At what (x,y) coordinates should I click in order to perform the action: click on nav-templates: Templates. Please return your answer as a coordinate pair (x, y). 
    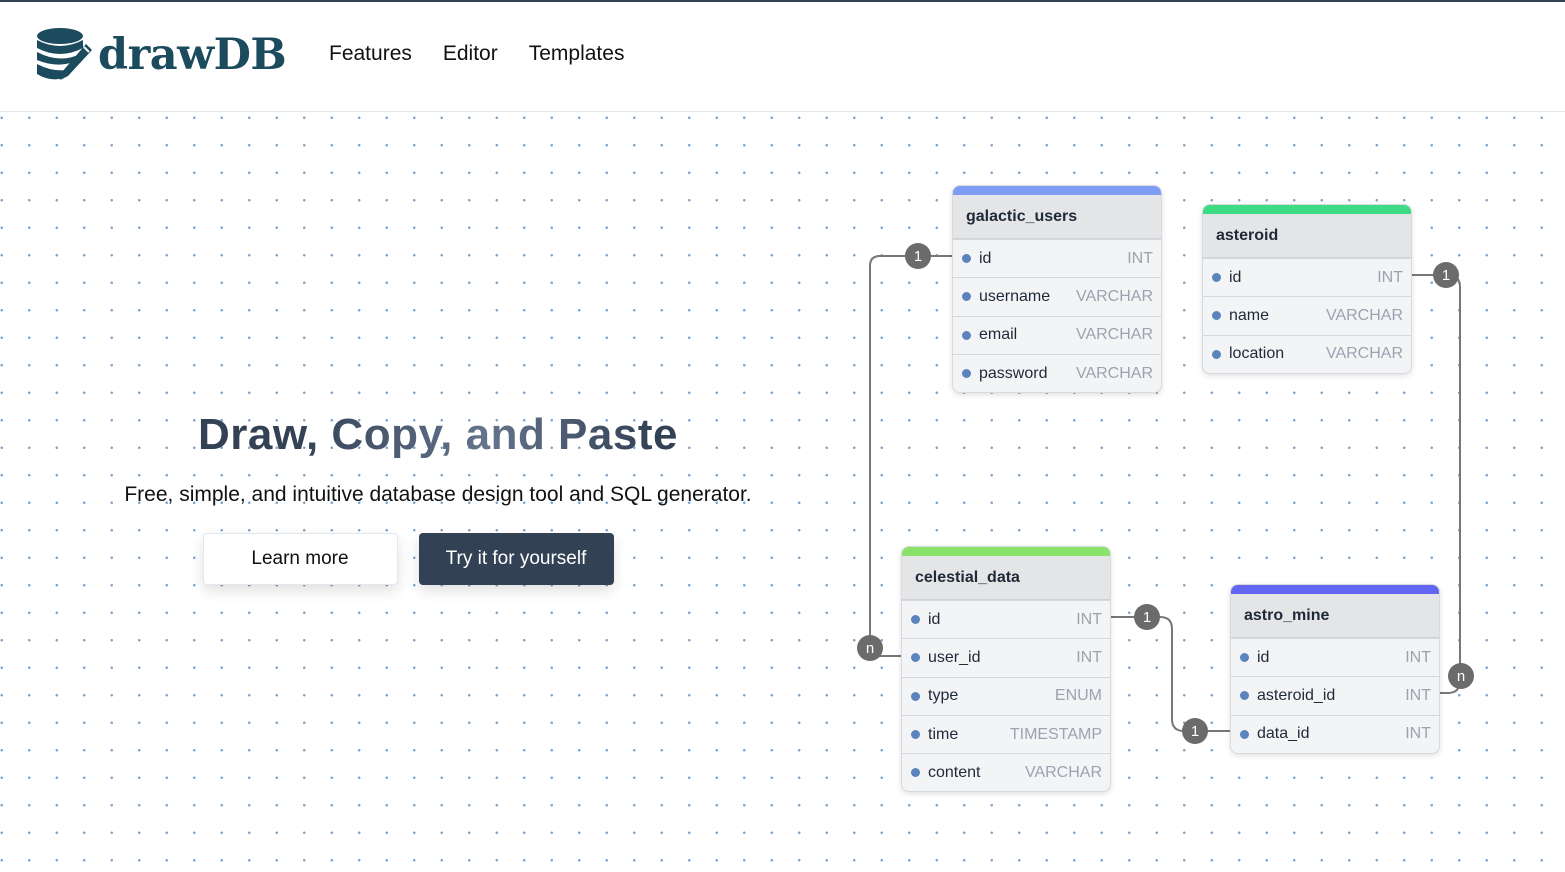
    Looking at the image, I should click on (577, 54).